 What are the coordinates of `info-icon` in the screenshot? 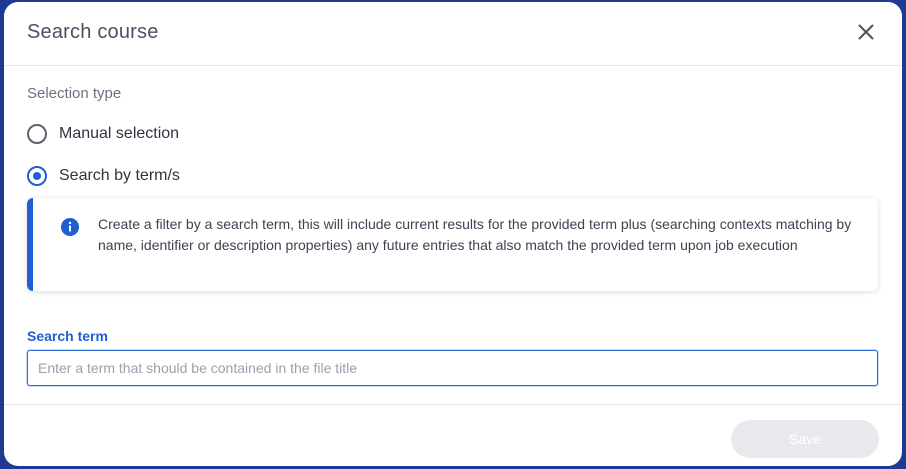 It's located at (70, 227).